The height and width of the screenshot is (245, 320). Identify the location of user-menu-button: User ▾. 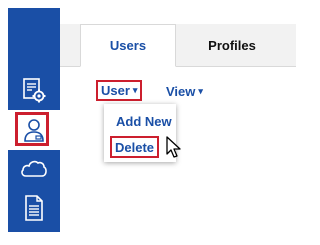
(119, 90).